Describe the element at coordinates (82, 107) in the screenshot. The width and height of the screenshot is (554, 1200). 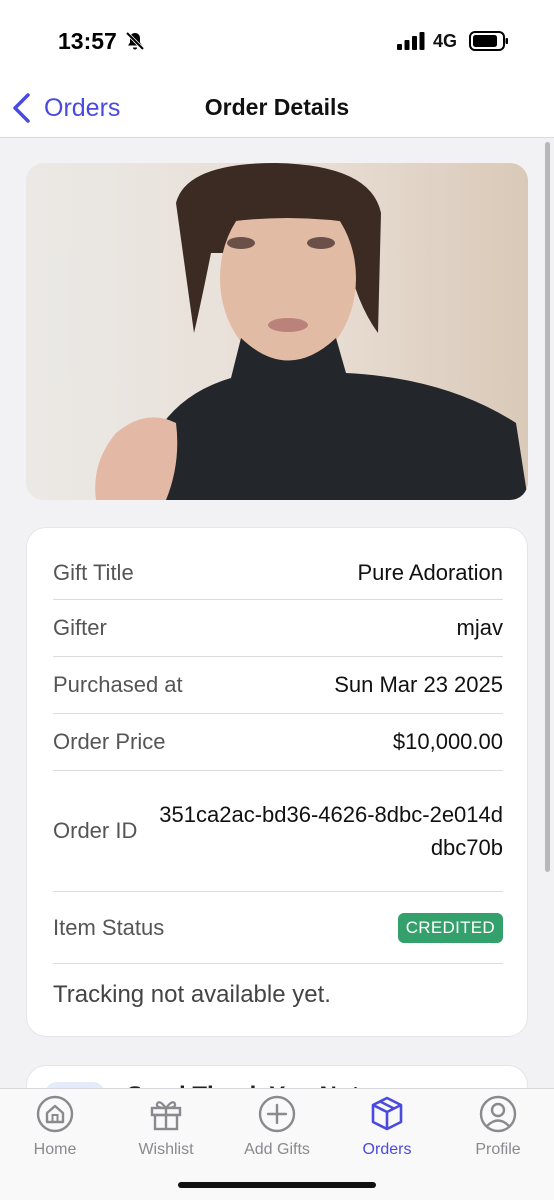
I see `back-label: Orders` at that location.